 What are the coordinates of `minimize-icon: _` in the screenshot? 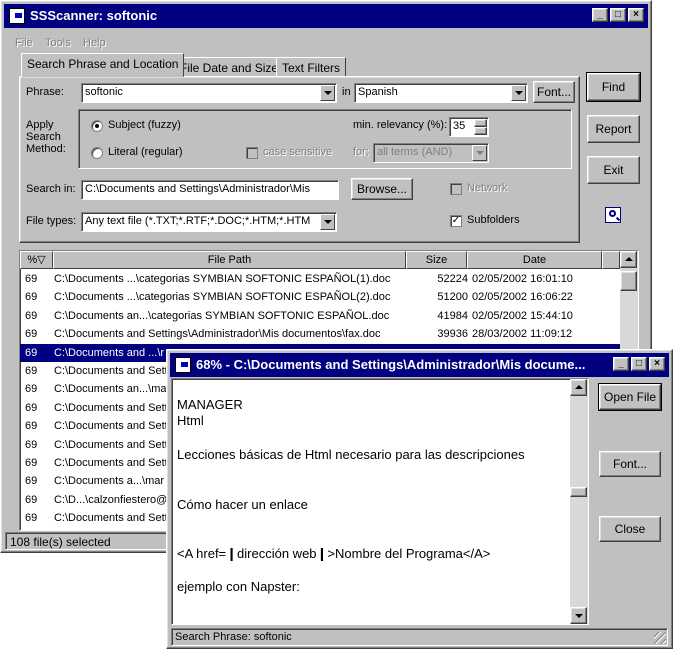 It's located at (600, 15).